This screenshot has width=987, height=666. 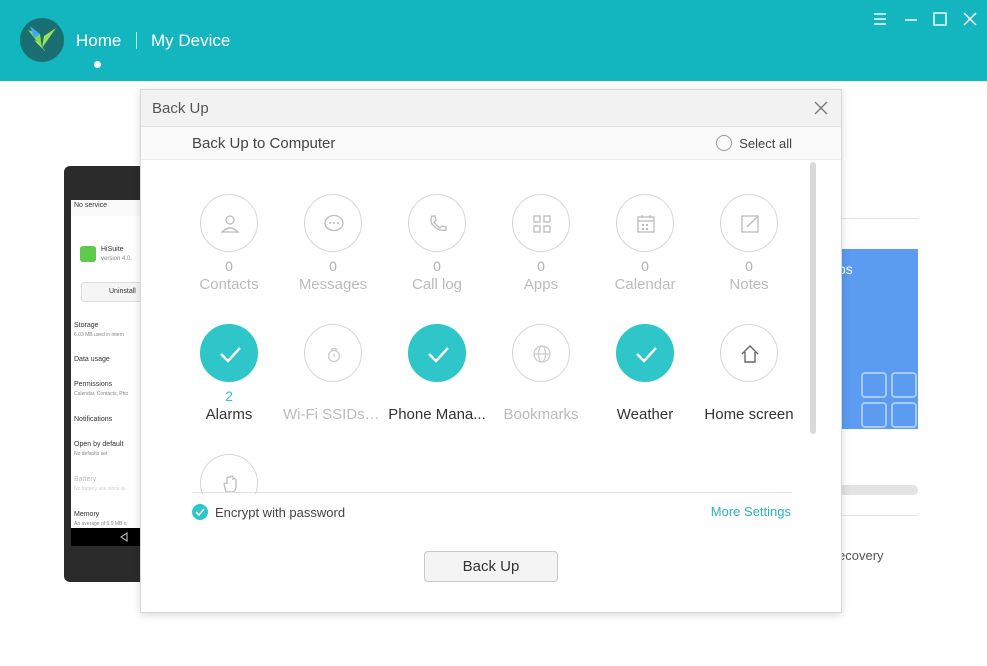 What do you see at coordinates (99, 489) in the screenshot?
I see `phone-battery-sub: No battery use since la` at bounding box center [99, 489].